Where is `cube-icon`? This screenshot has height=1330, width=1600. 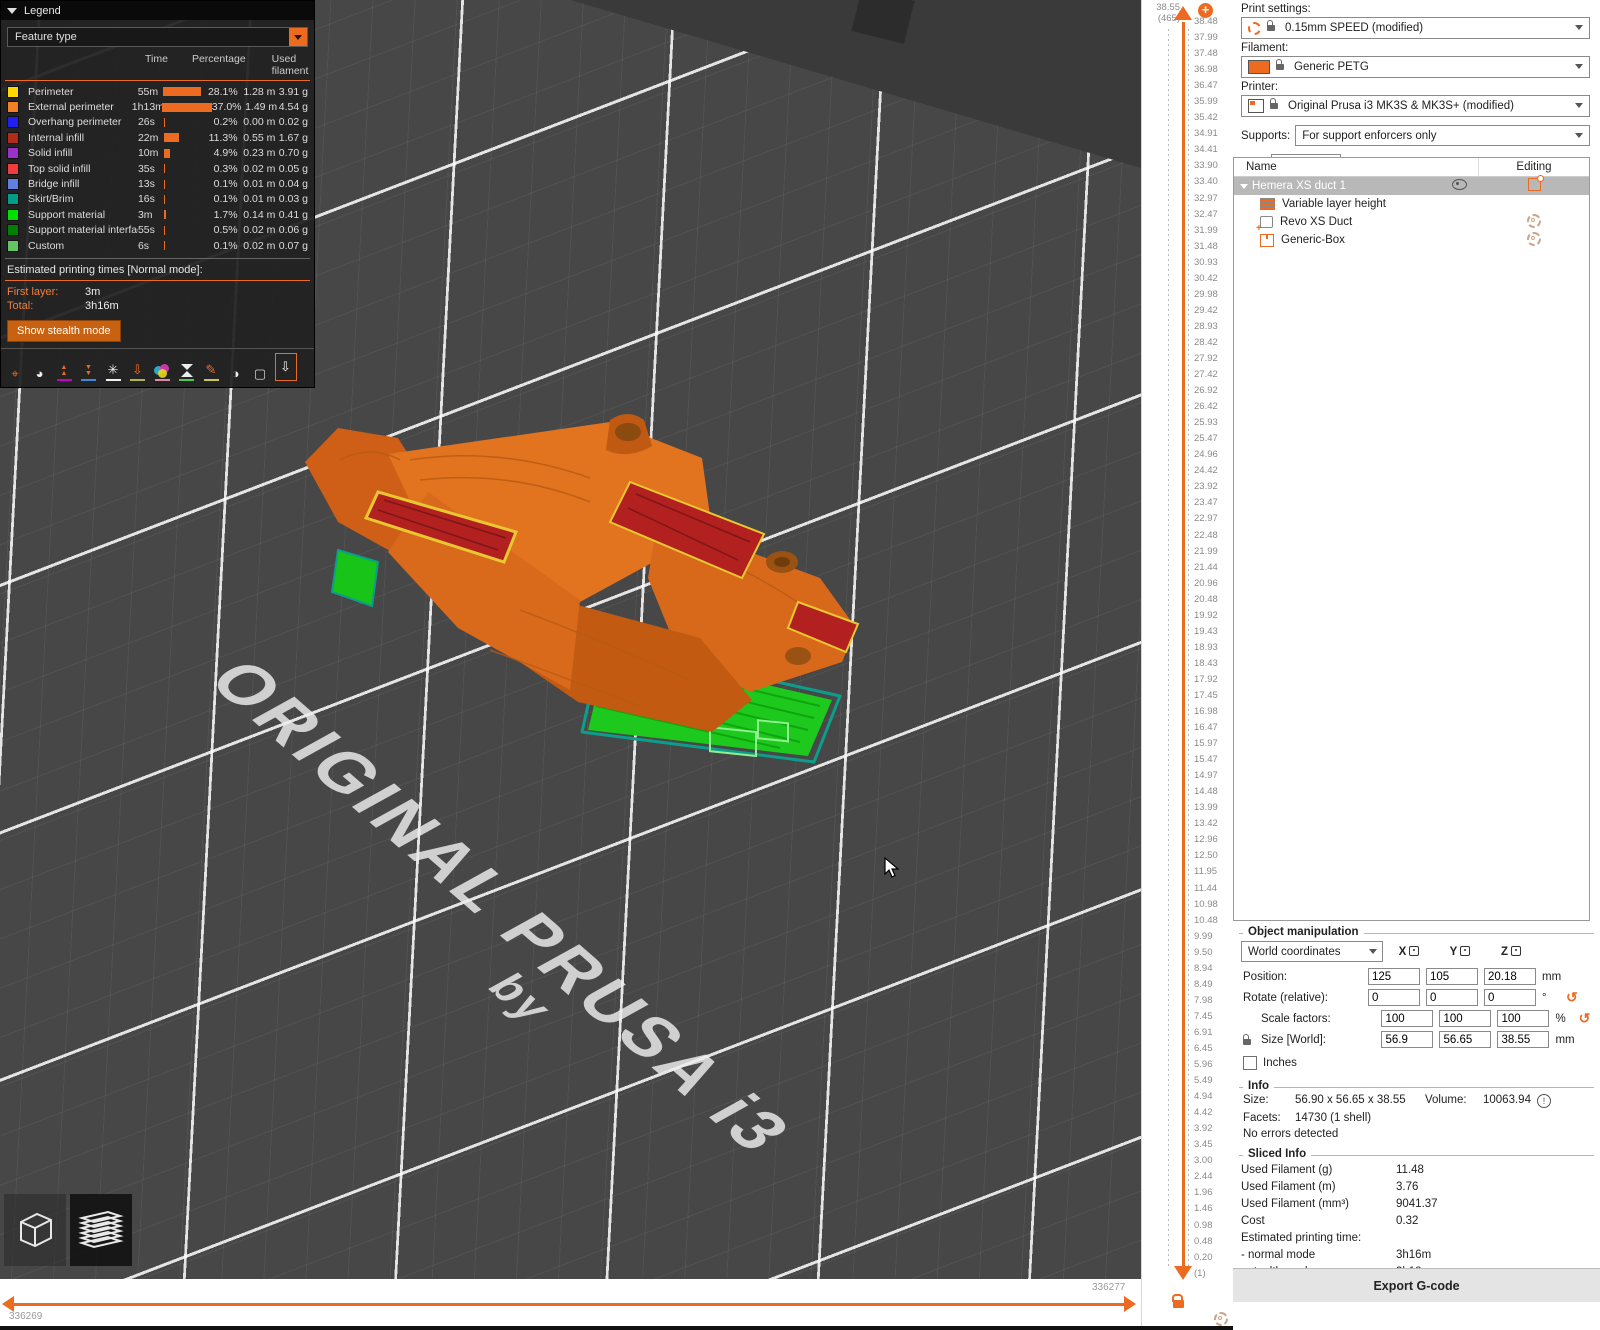
cube-icon is located at coordinates (36, 1230).